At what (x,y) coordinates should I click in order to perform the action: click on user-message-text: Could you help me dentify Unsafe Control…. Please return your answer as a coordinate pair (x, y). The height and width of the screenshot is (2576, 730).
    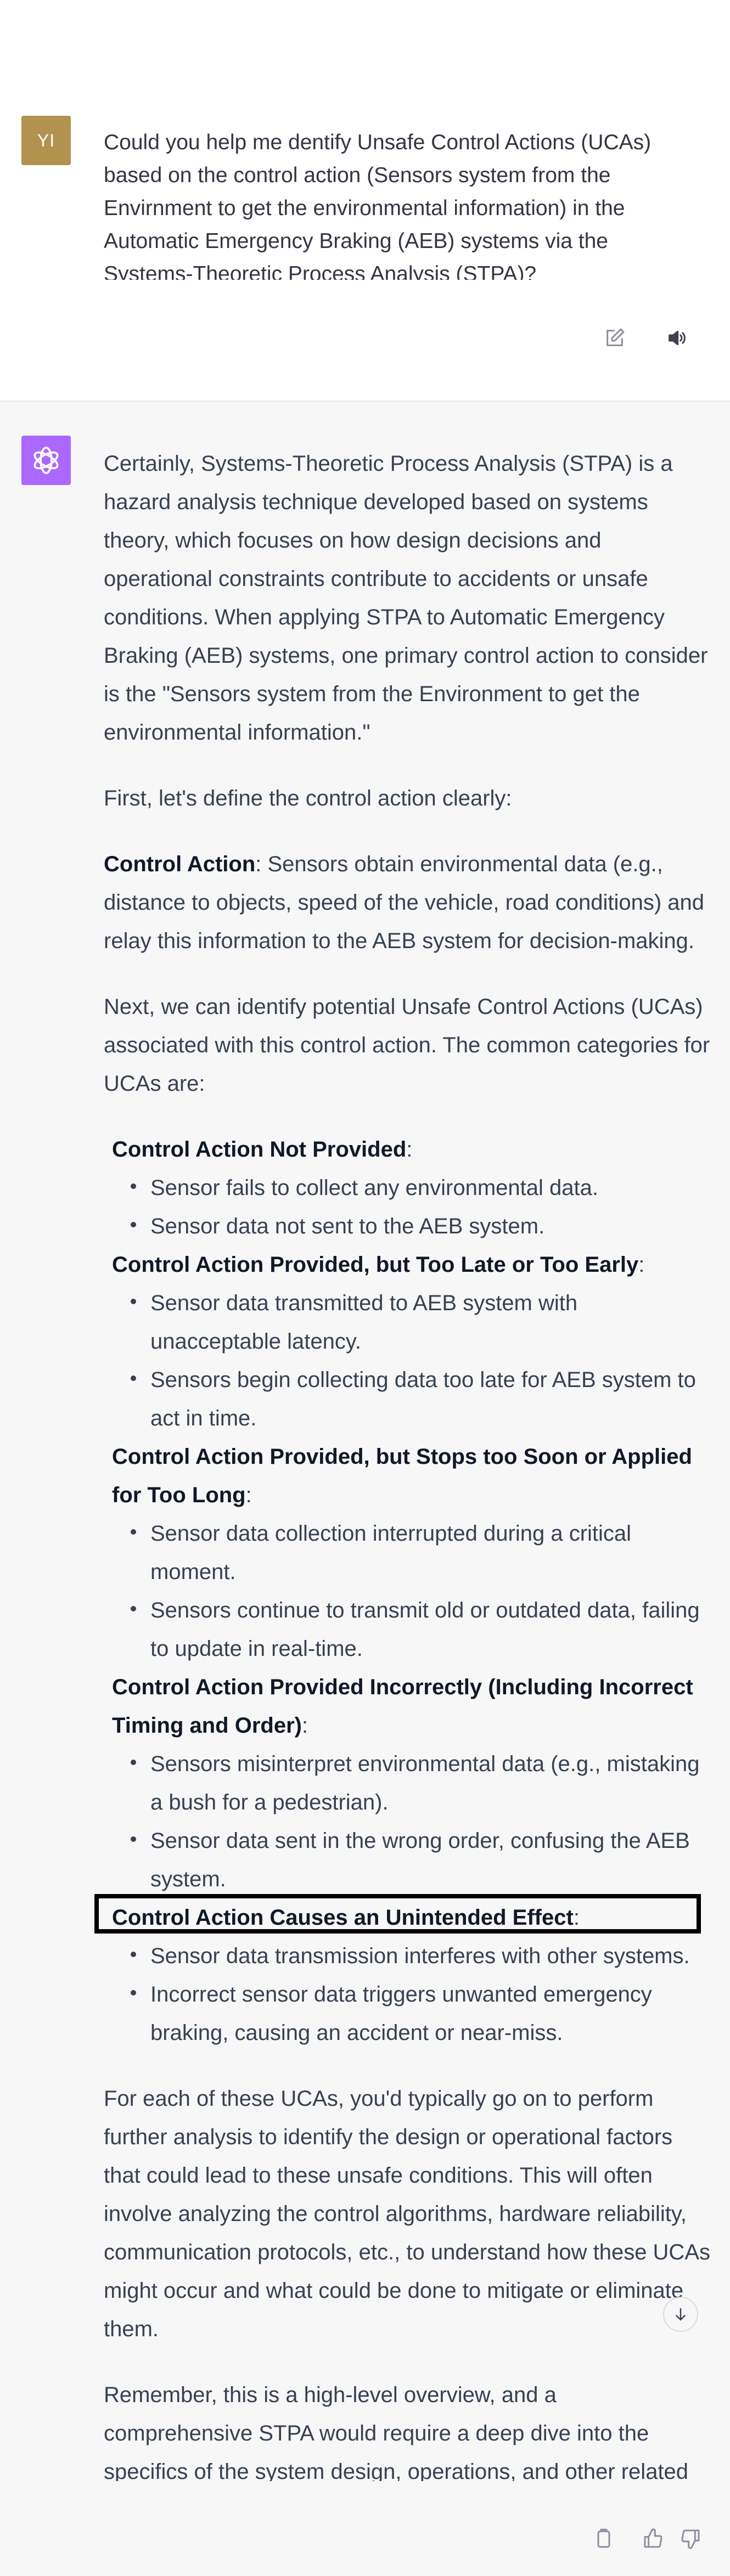
    Looking at the image, I should click on (378, 206).